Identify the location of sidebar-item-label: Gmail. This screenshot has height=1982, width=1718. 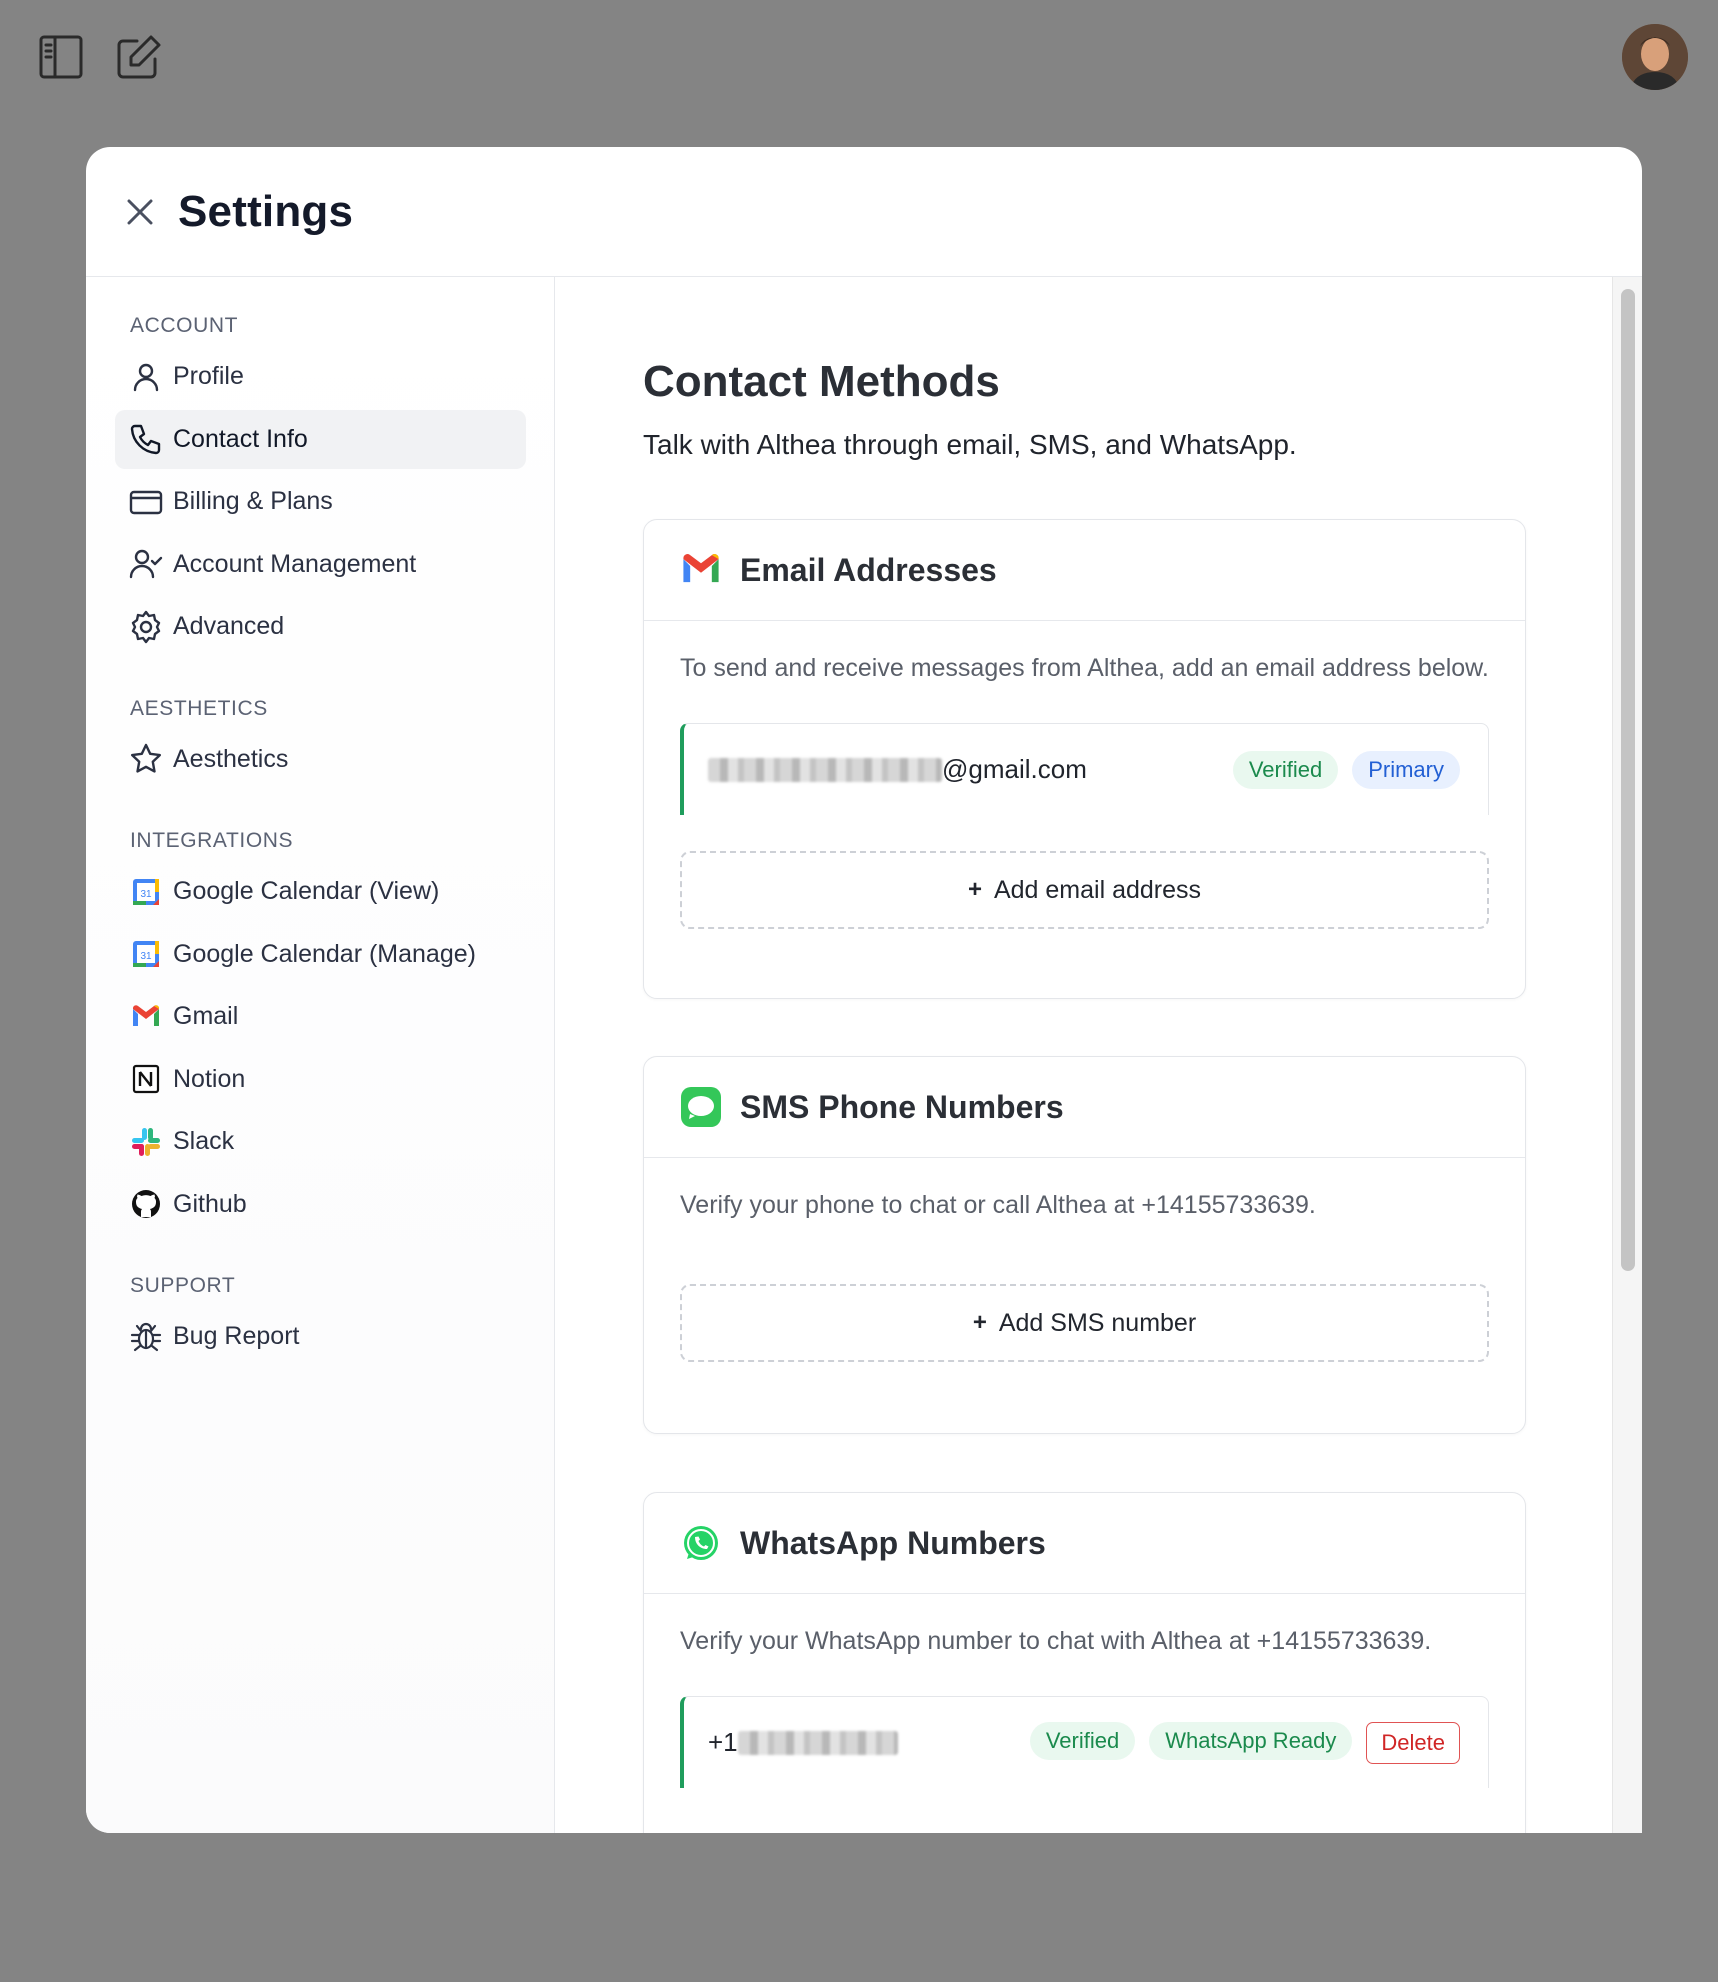
(206, 1016).